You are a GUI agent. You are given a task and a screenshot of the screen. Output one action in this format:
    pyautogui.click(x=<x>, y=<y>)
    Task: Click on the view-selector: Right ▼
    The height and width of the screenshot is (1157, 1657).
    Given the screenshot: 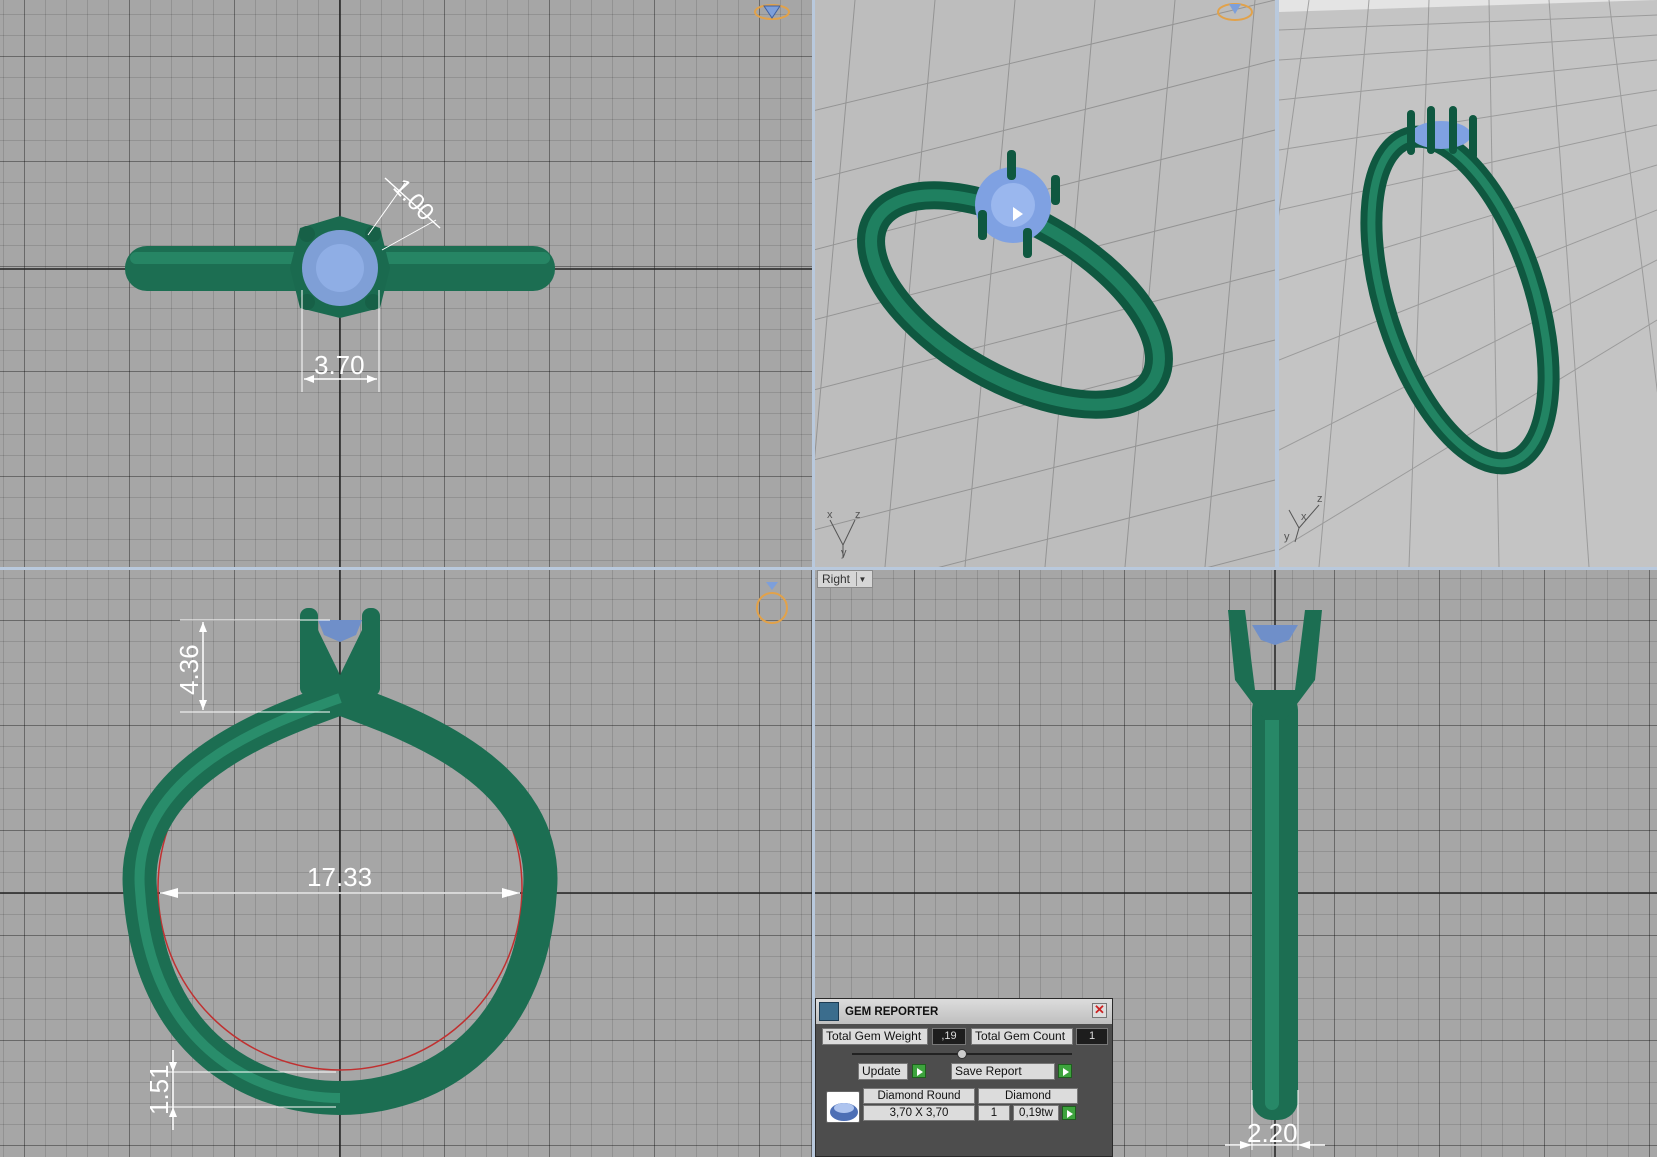 What is the action you would take?
    pyautogui.click(x=845, y=579)
    